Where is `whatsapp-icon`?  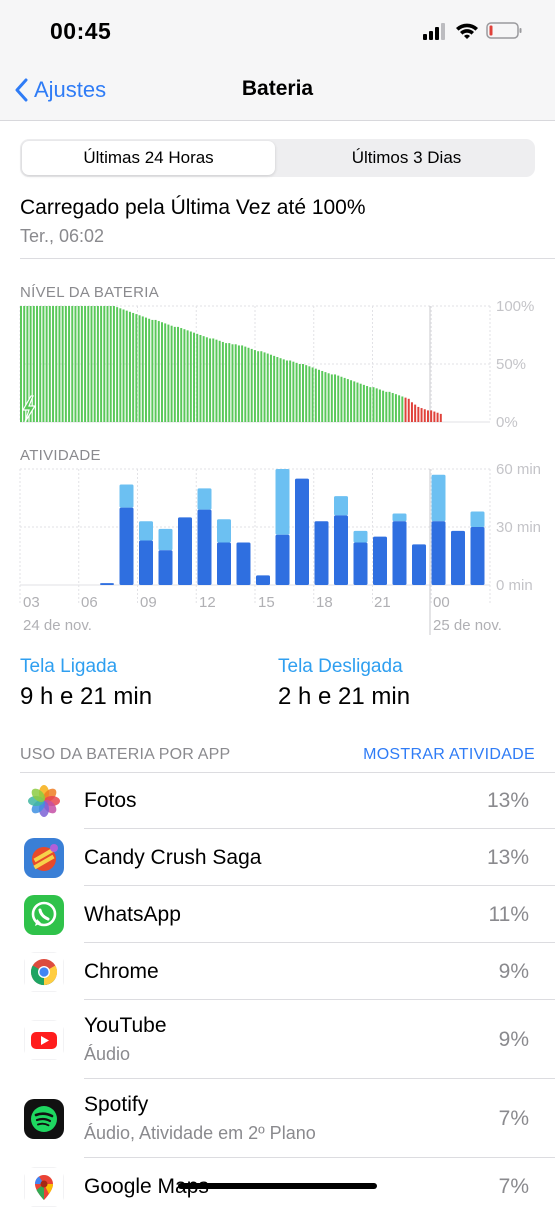 whatsapp-icon is located at coordinates (44, 915).